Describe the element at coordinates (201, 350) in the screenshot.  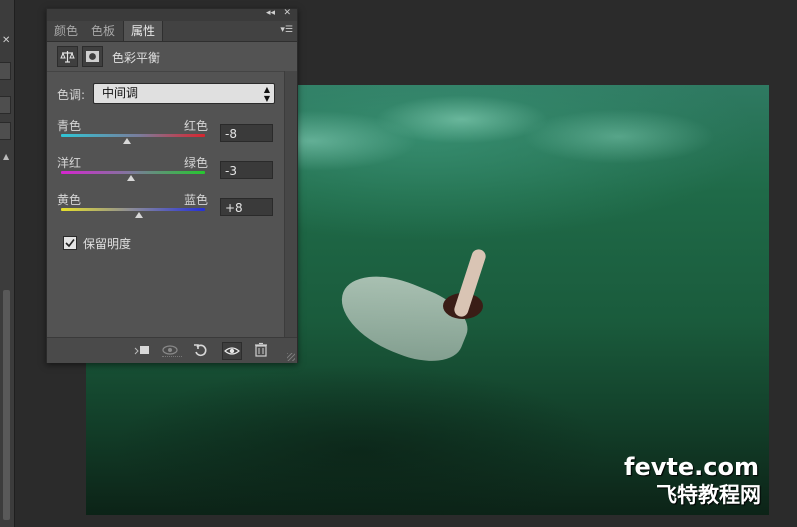
I see `reset-icon` at that location.